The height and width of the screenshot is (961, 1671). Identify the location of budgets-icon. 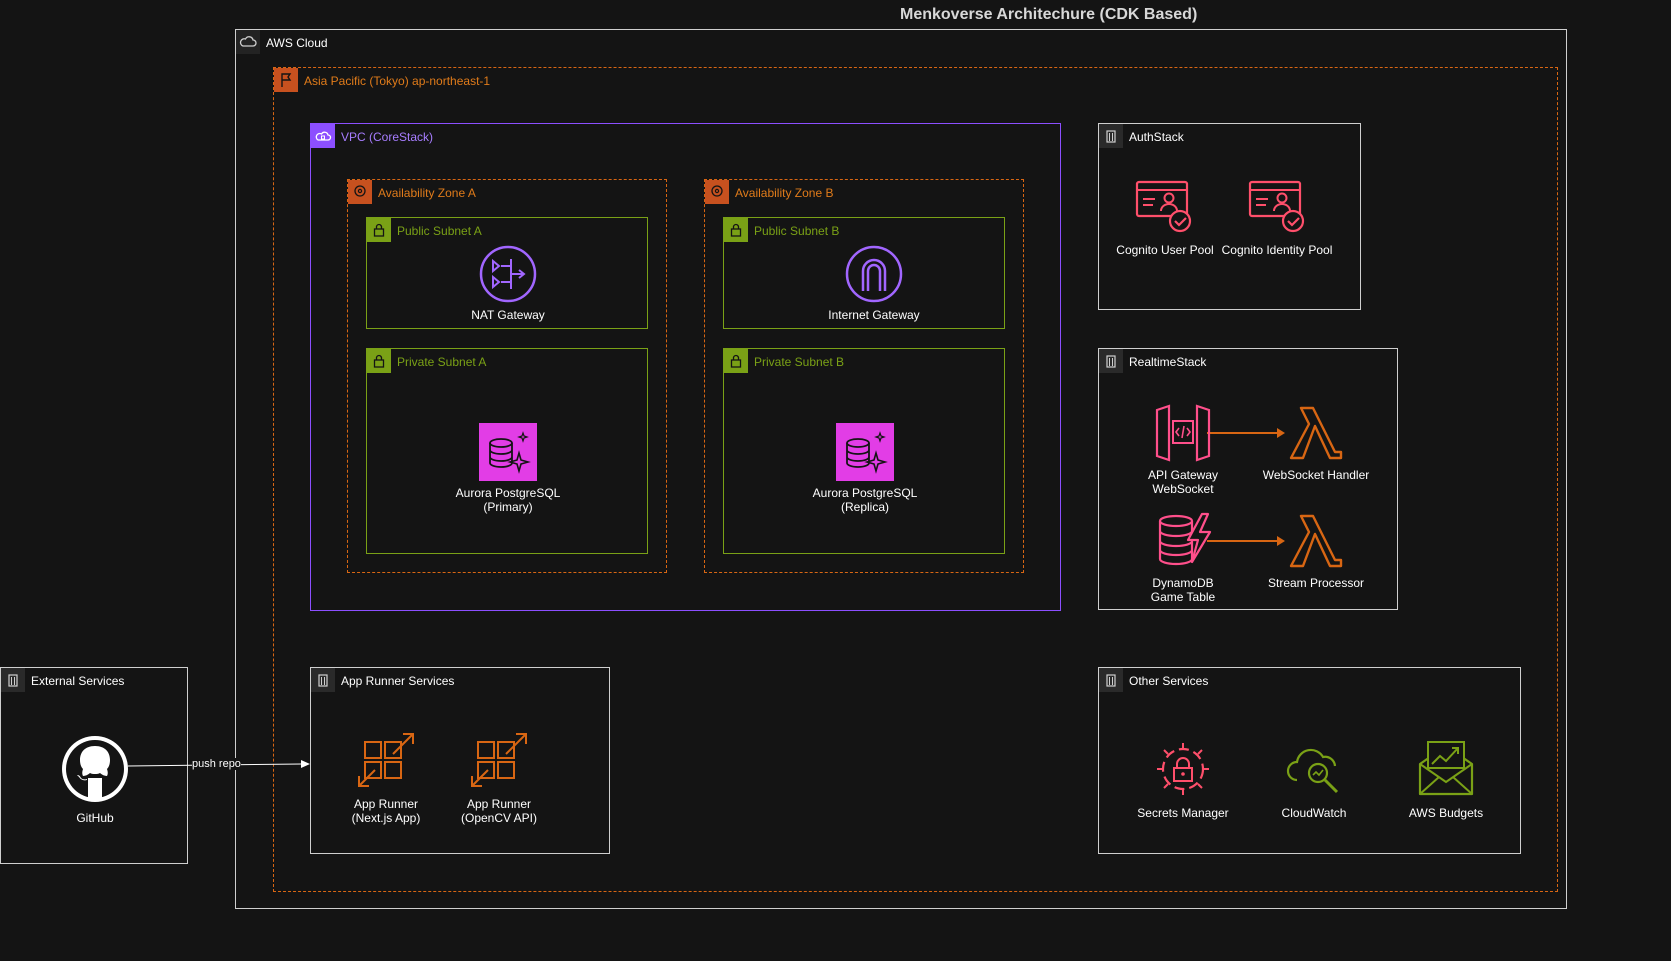
(1446, 768).